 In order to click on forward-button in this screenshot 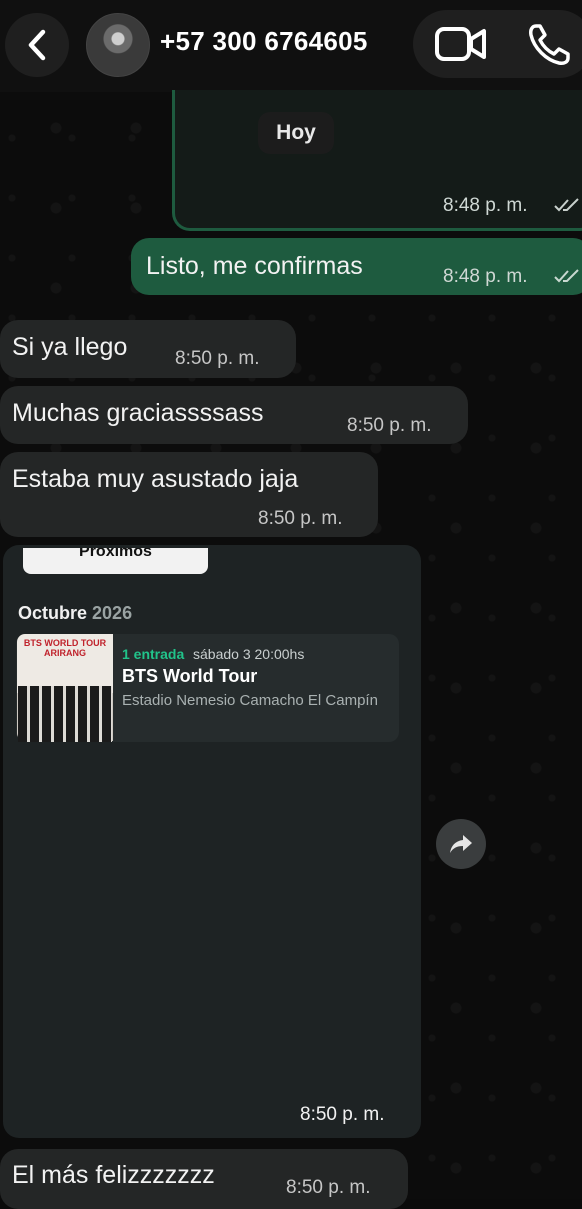, I will do `click(461, 844)`.